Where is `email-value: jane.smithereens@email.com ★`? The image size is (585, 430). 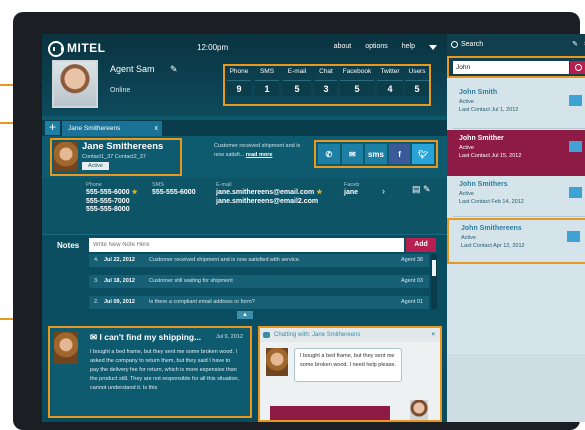 email-value: jane.smithereens@email.com ★ is located at coordinates (269, 193).